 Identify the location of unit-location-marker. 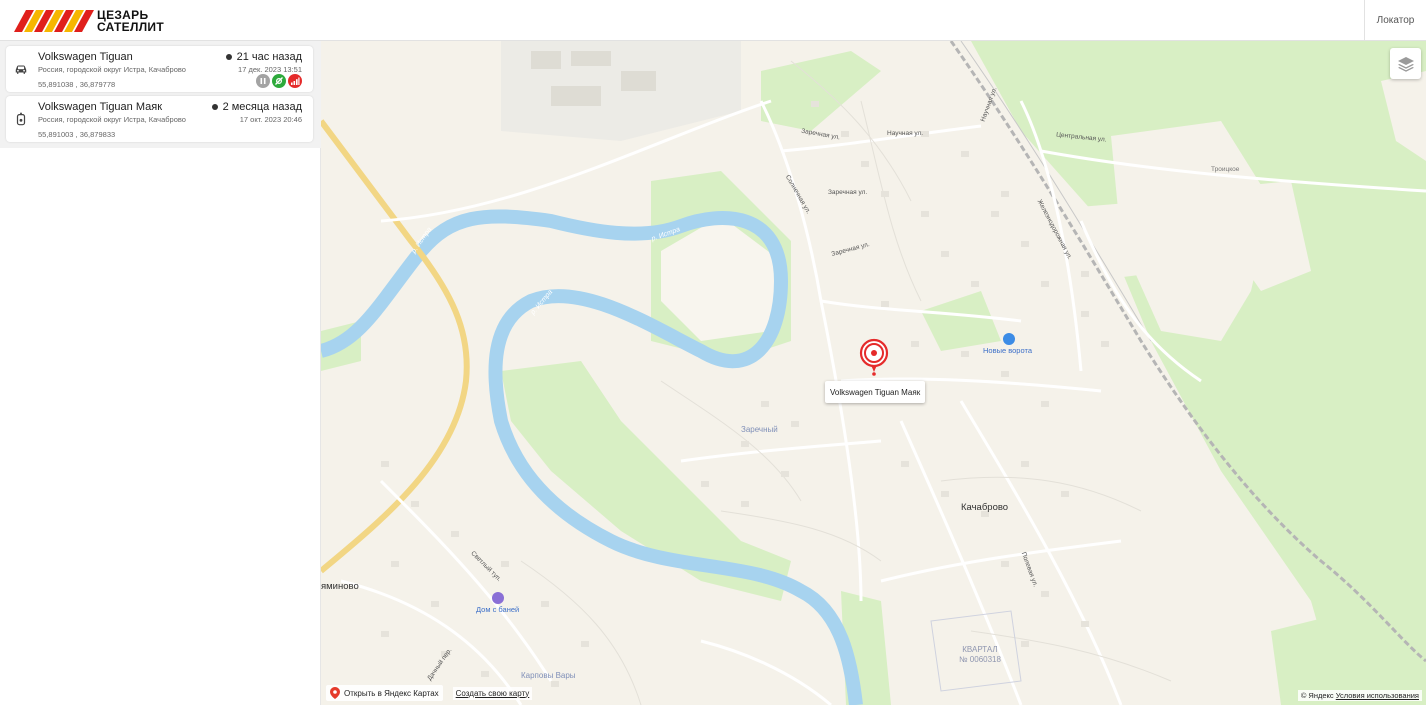
(874, 358).